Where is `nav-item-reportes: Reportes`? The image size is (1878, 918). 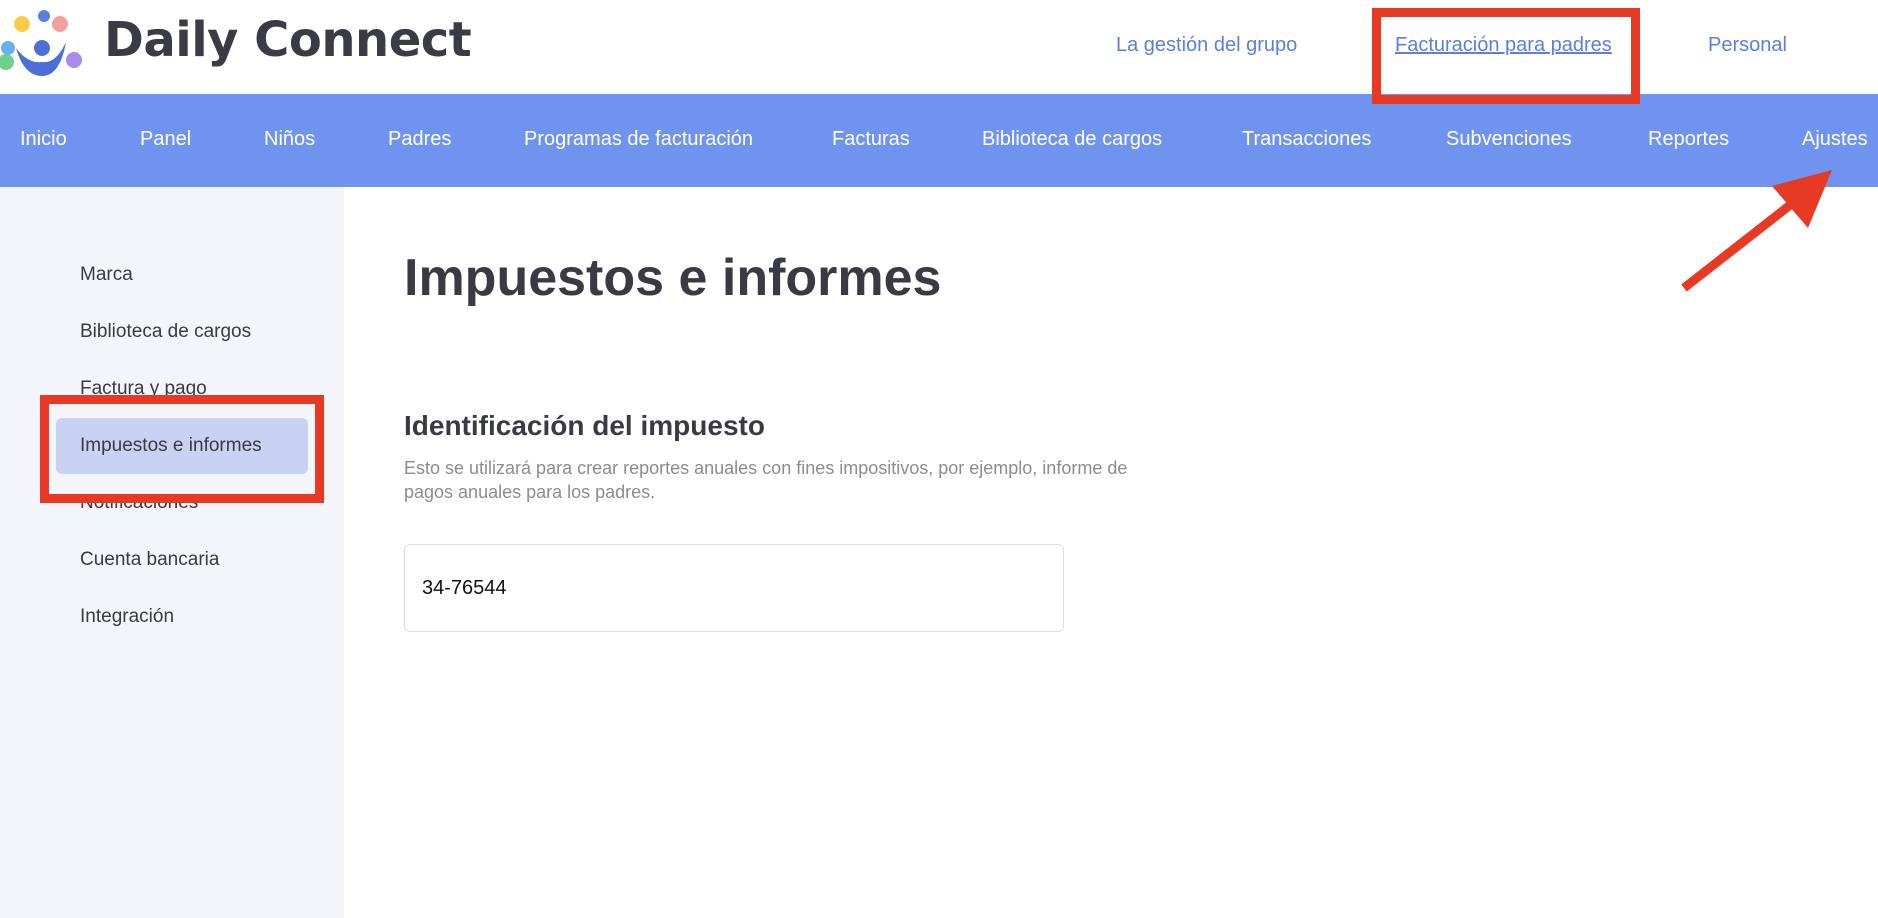 nav-item-reportes: Reportes is located at coordinates (1688, 139).